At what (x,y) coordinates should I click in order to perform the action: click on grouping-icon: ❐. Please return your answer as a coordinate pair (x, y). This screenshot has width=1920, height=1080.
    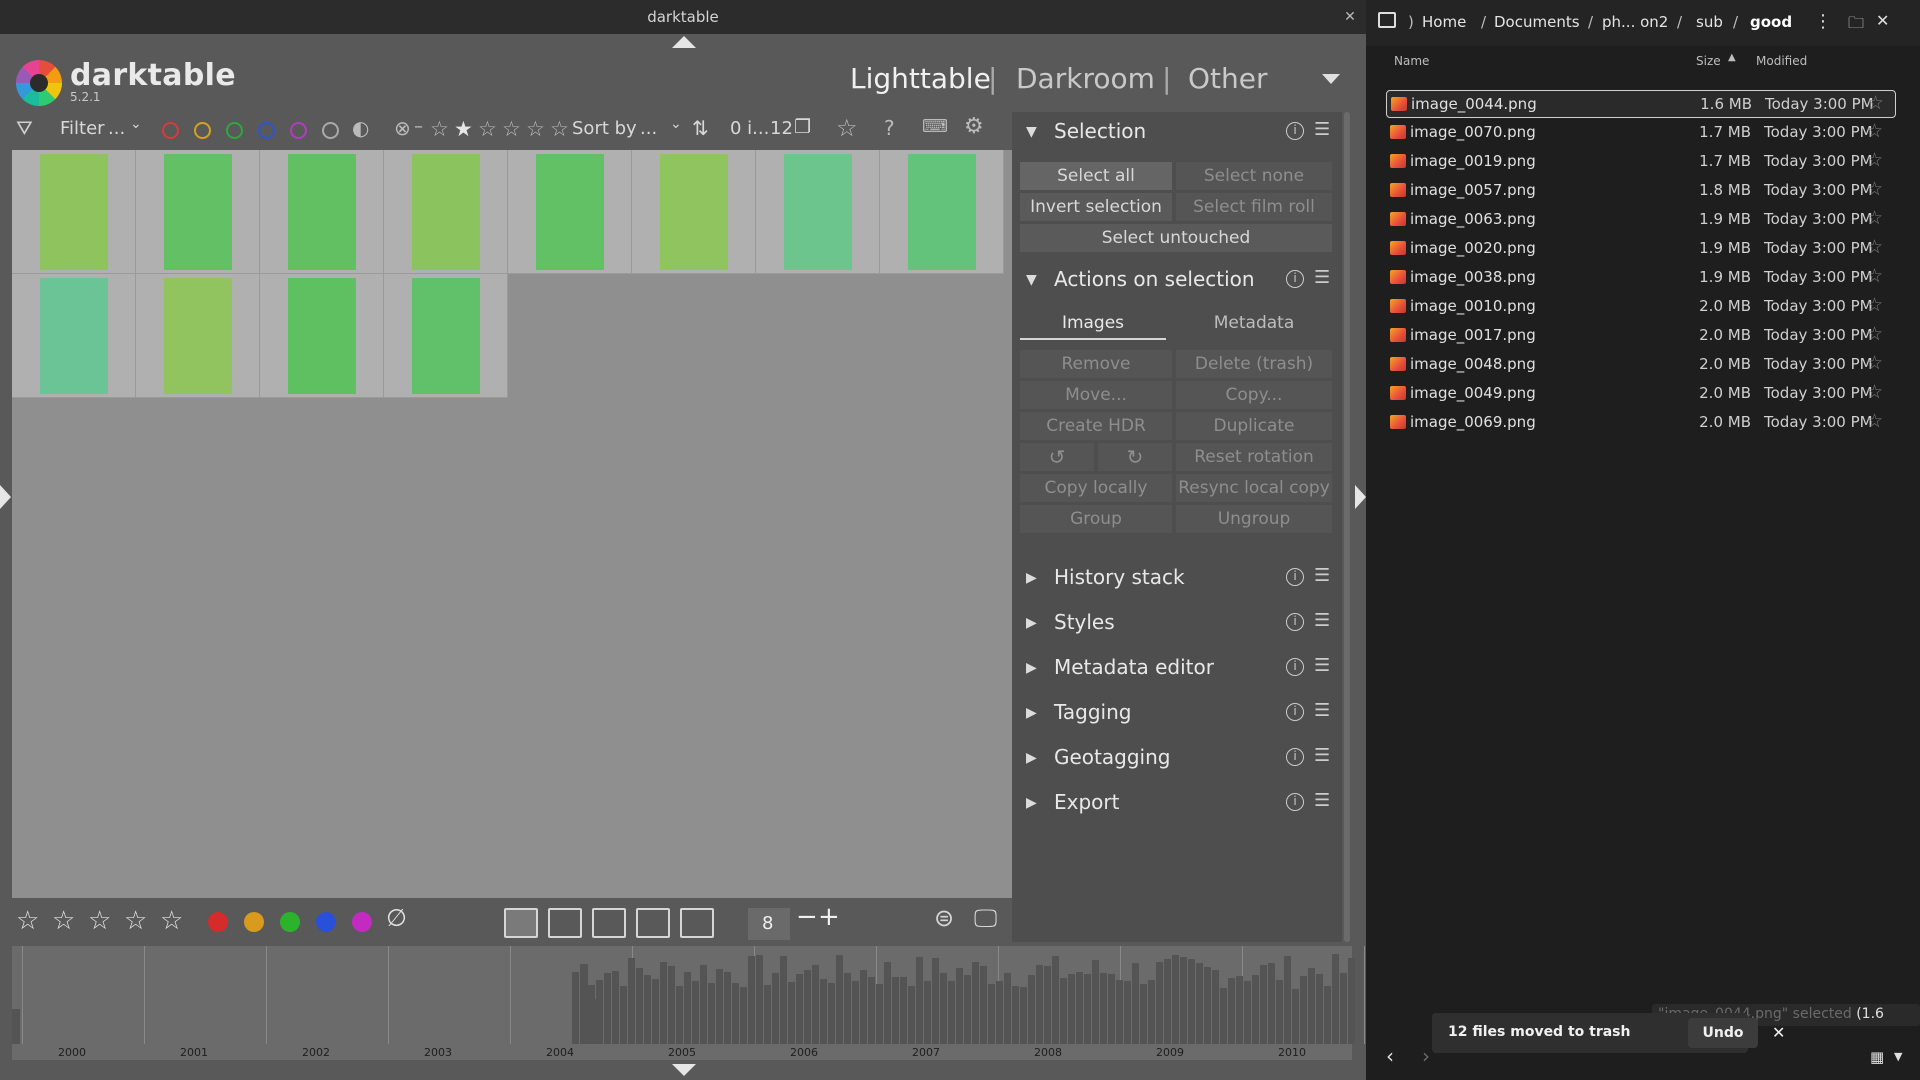
    Looking at the image, I should click on (802, 127).